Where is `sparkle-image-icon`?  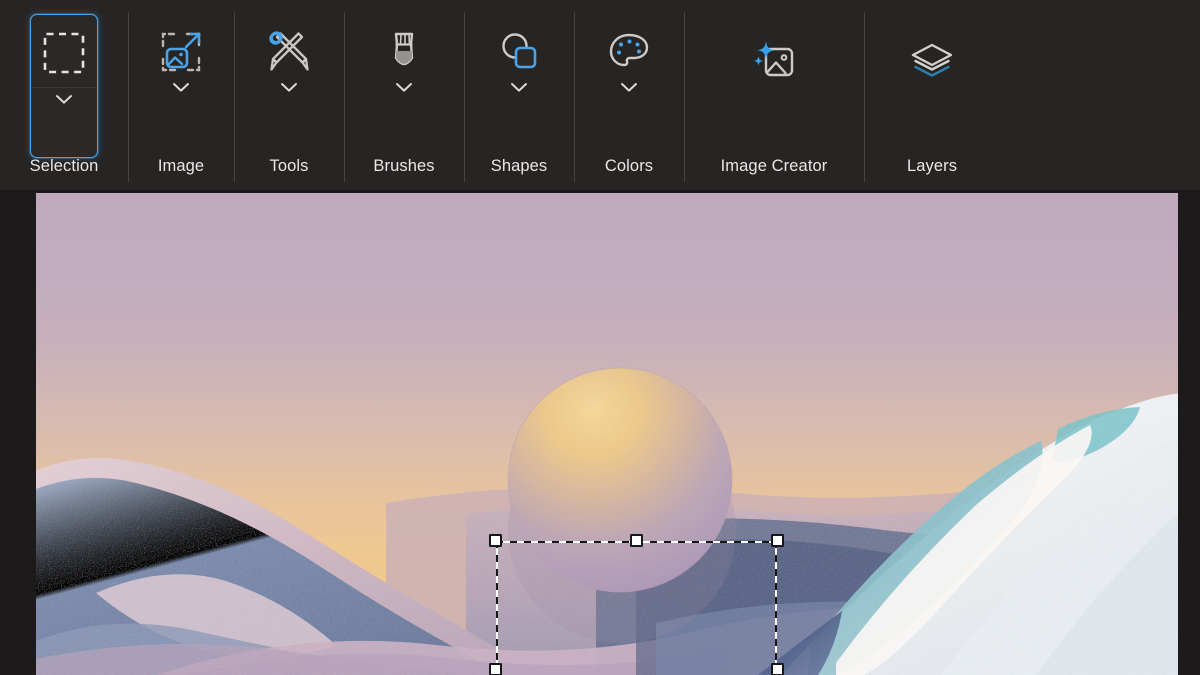 sparkle-image-icon is located at coordinates (774, 61).